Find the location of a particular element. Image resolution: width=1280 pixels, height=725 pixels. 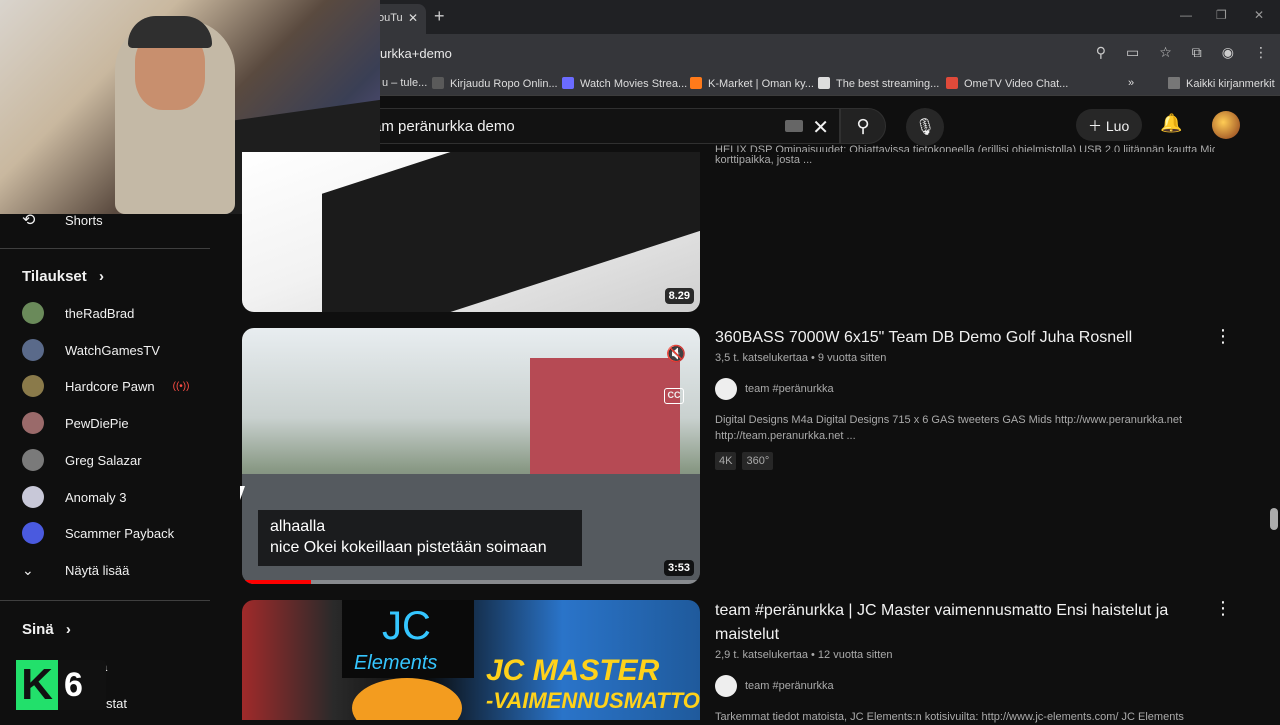

plus-icon: ＋ is located at coordinates (1097, 126).